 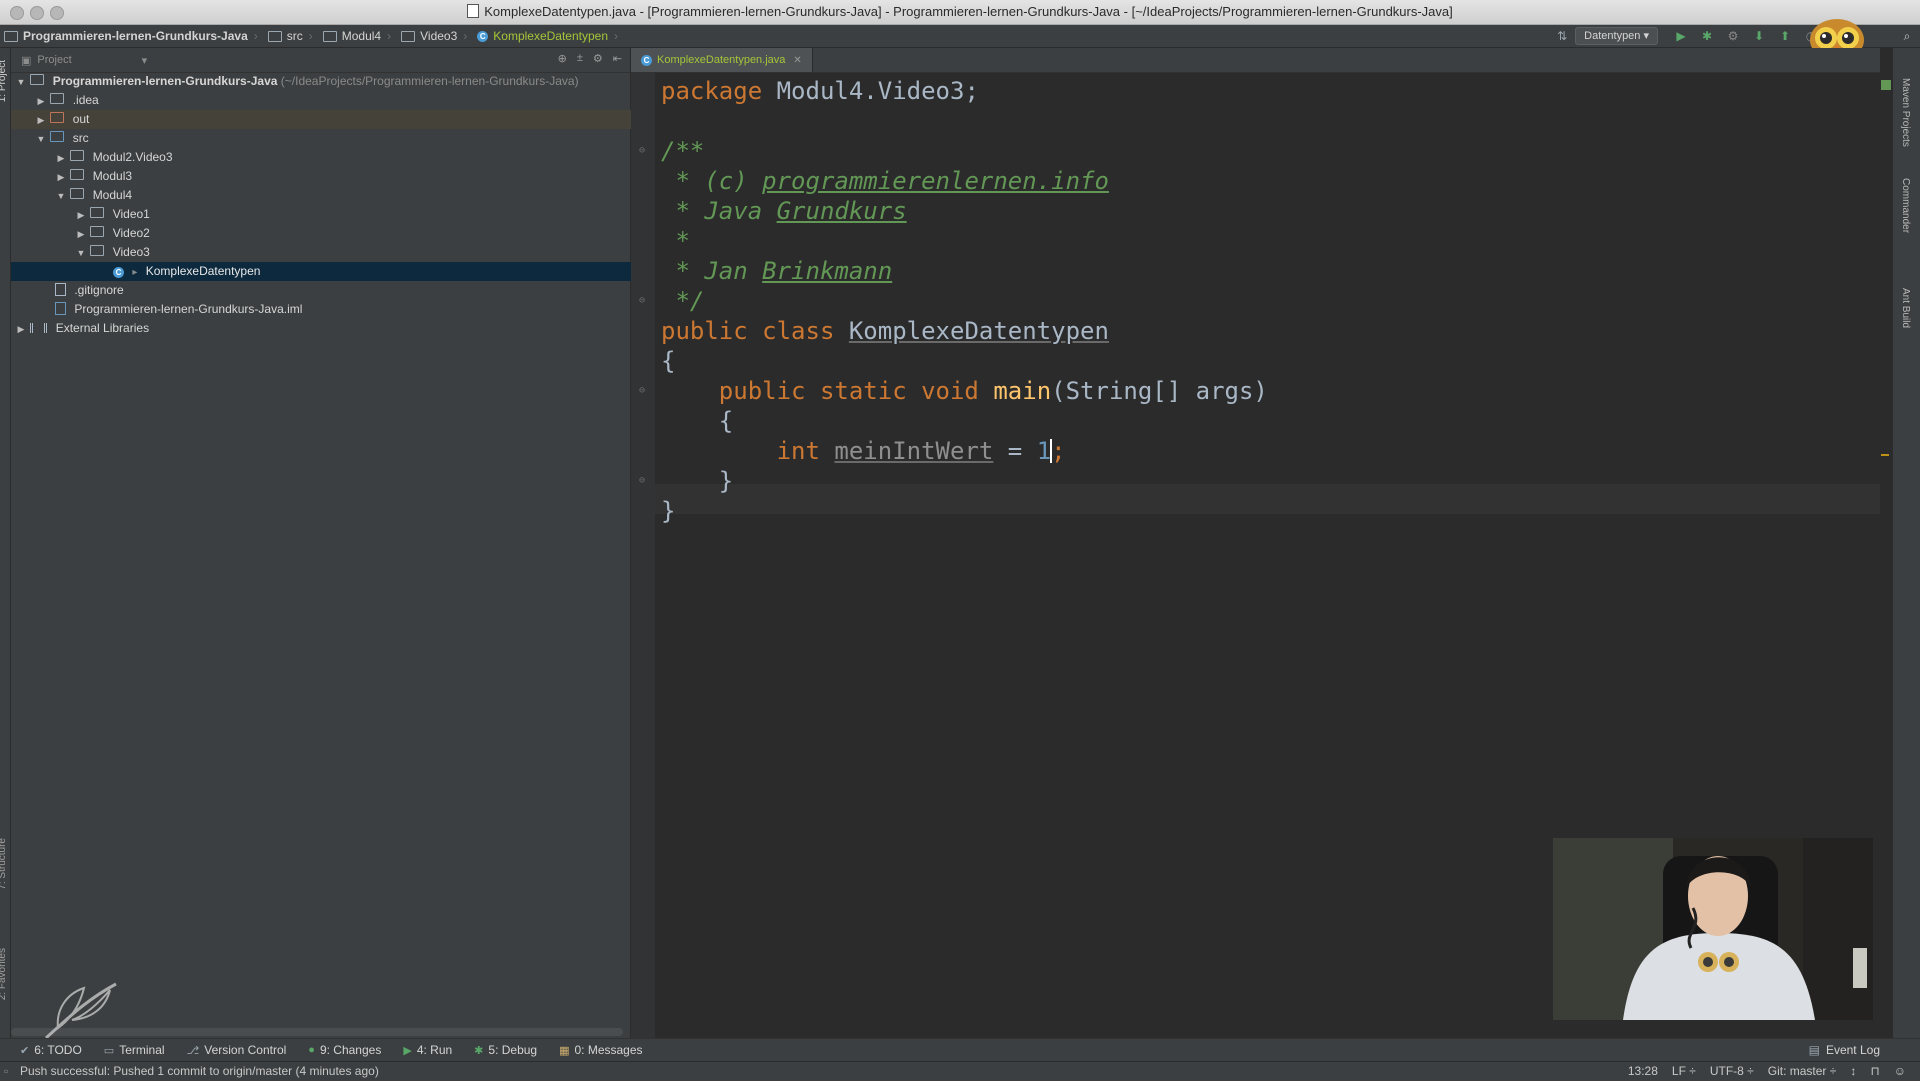 What do you see at coordinates (885, 181) in the screenshot?
I see `code-line-4: * (c) programmierenlernen.info` at bounding box center [885, 181].